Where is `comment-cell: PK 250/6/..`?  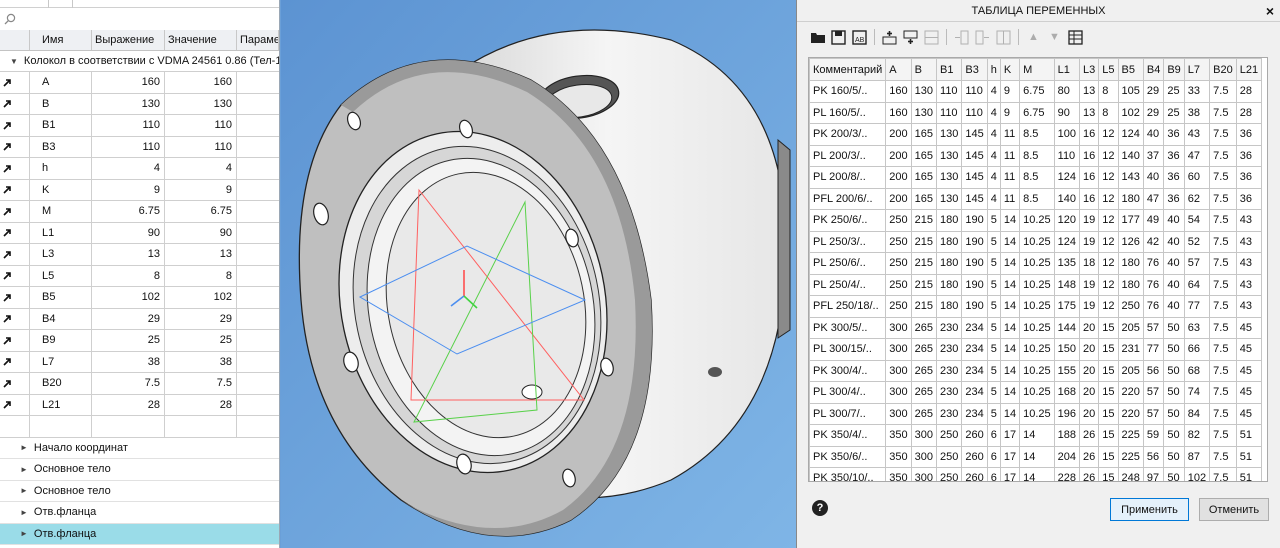
comment-cell: PK 250/6/.. is located at coordinates (848, 220).